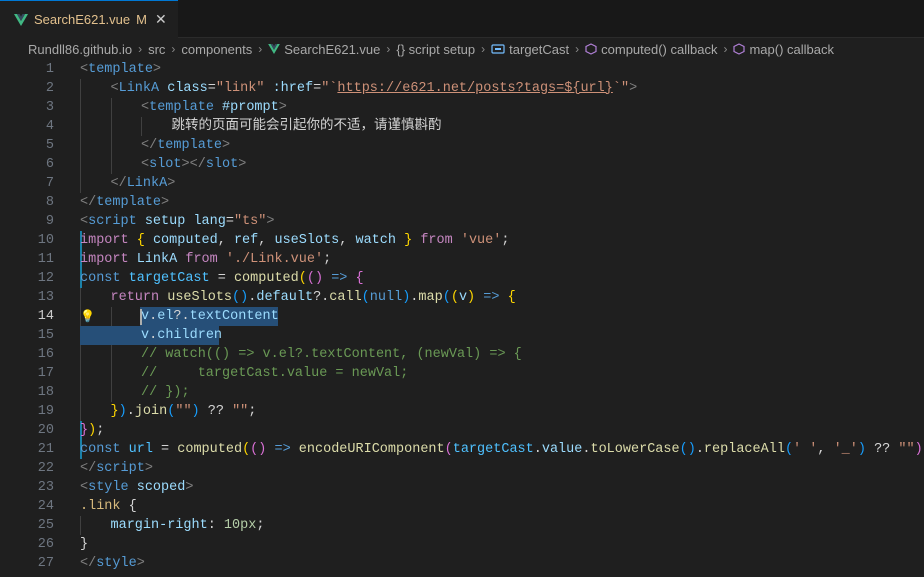 This screenshot has width=924, height=577. Describe the element at coordinates (45, 544) in the screenshot. I see `line-number: 26` at that location.